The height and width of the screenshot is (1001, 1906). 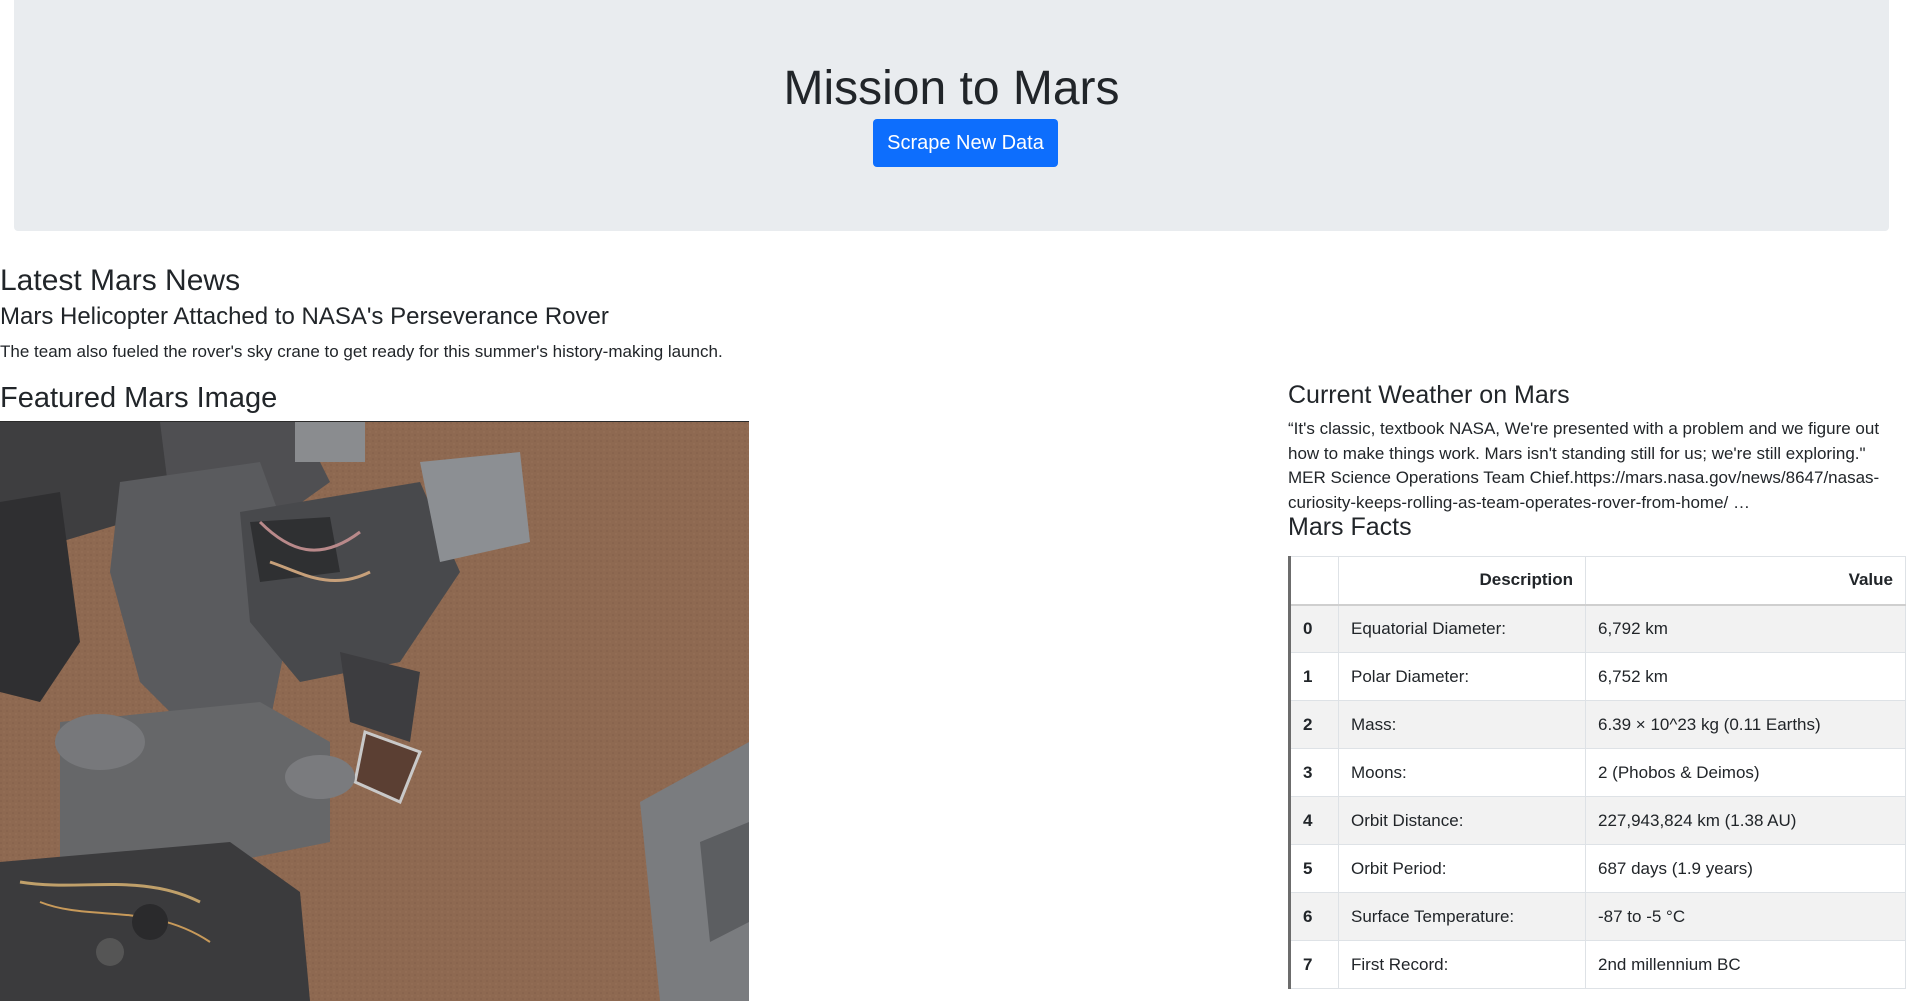 I want to click on row-index: 5, so click(x=1314, y=868).